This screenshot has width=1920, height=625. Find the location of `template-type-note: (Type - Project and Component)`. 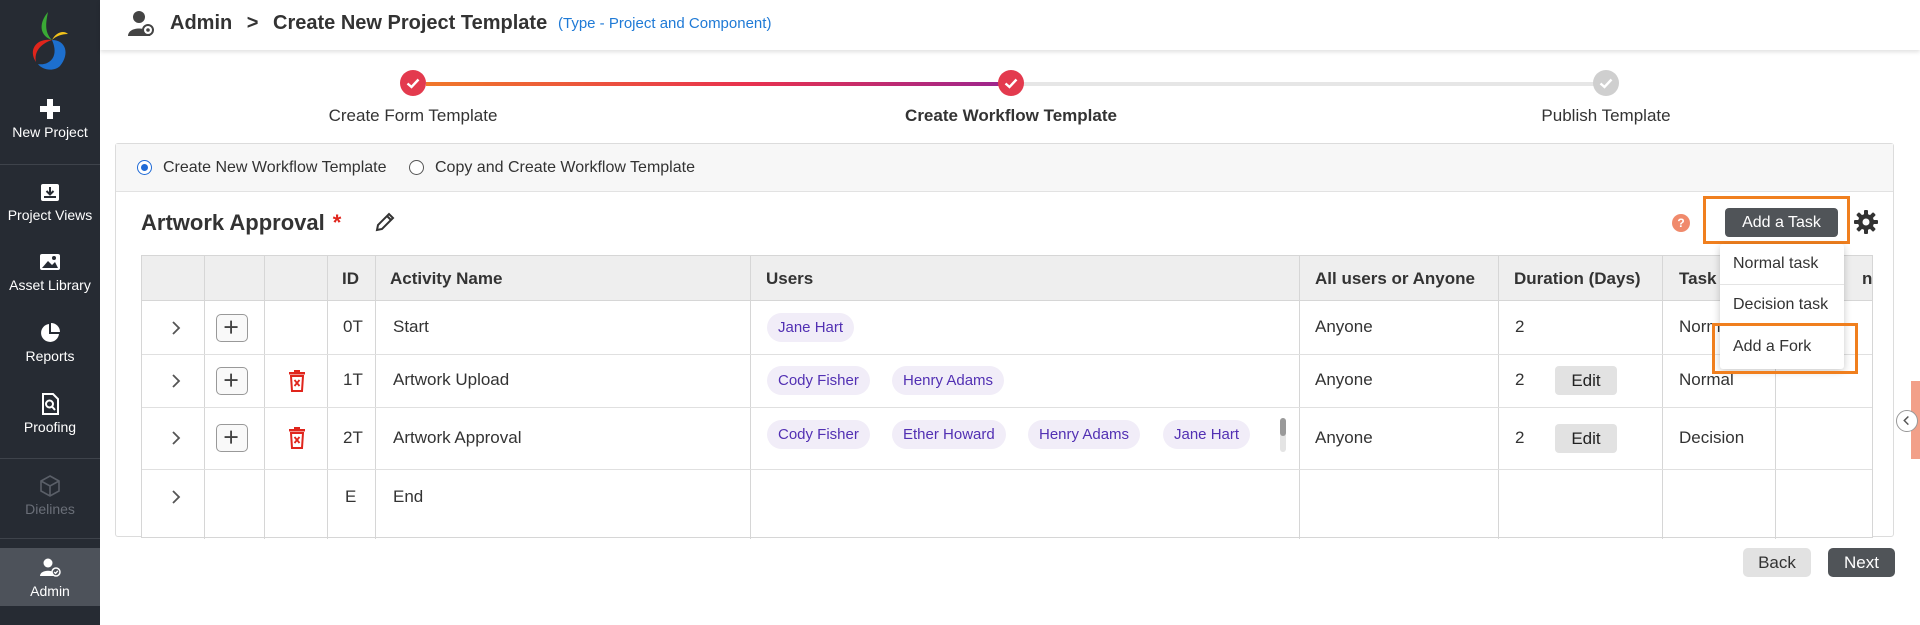

template-type-note: (Type - Project and Component) is located at coordinates (665, 23).